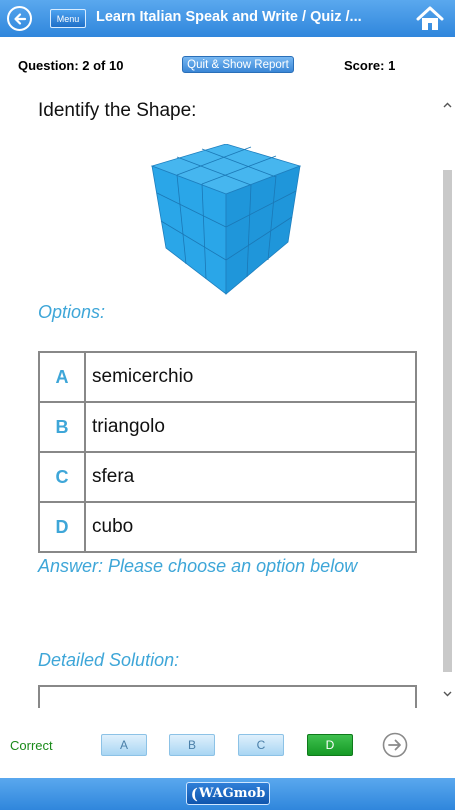  Describe the element at coordinates (63, 377) in the screenshot. I see `option-letter: A` at that location.